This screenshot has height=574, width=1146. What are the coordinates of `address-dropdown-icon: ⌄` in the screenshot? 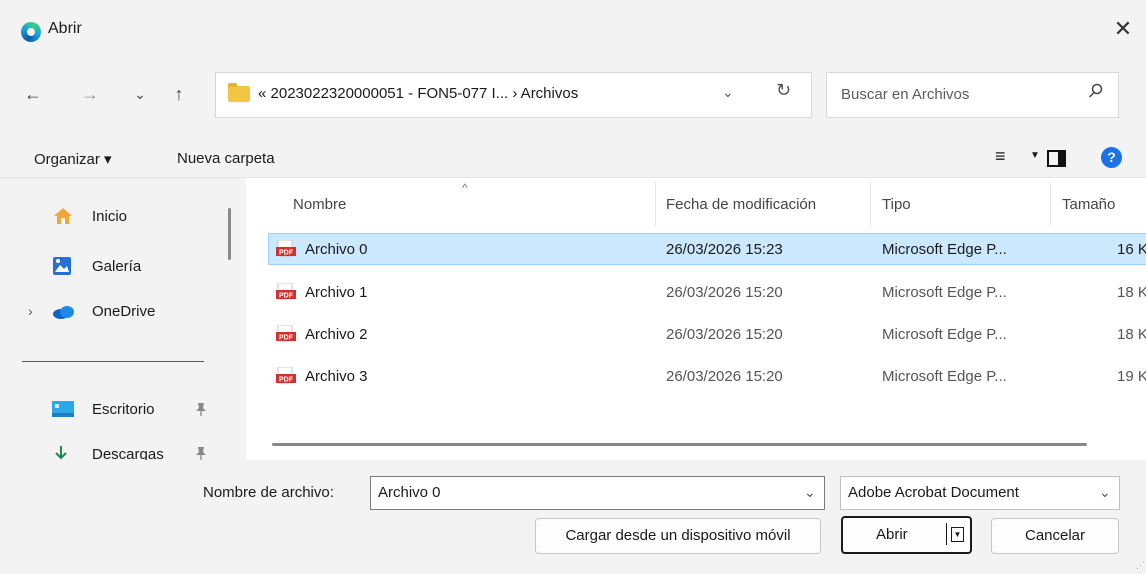 It's located at (728, 92).